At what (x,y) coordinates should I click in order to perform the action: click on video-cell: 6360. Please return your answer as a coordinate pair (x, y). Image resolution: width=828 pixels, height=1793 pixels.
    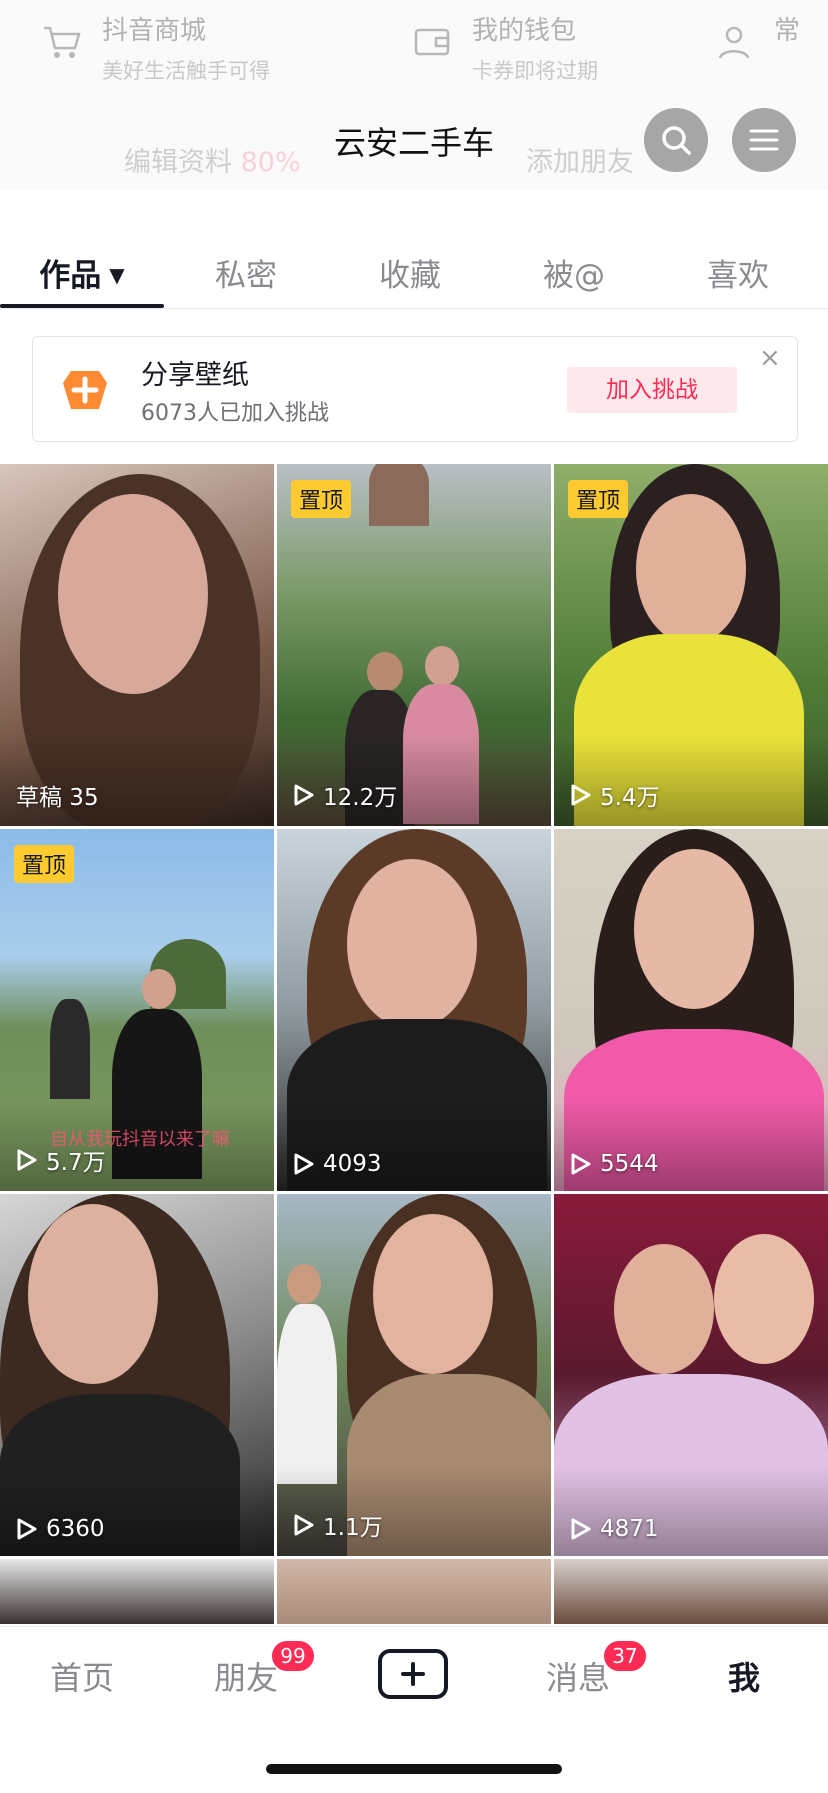
    Looking at the image, I should click on (137, 1375).